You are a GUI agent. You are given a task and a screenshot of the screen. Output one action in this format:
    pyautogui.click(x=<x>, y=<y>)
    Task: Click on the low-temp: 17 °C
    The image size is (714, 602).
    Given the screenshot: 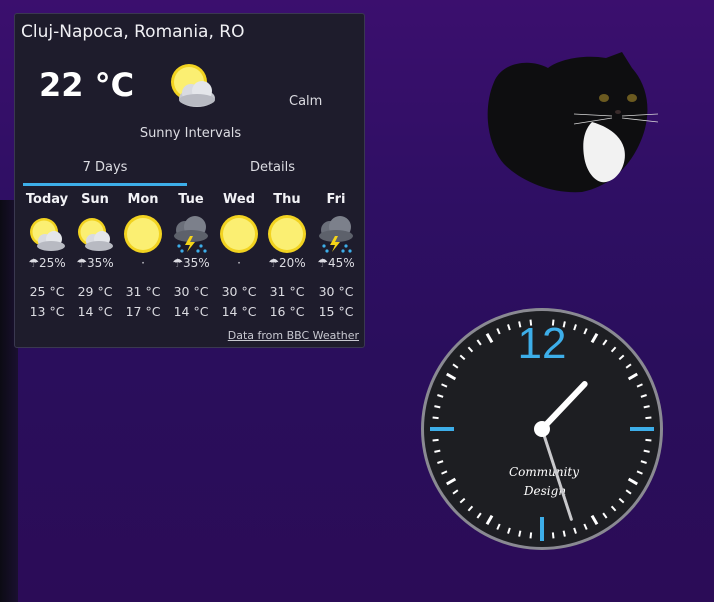 What is the action you would take?
    pyautogui.click(x=143, y=311)
    